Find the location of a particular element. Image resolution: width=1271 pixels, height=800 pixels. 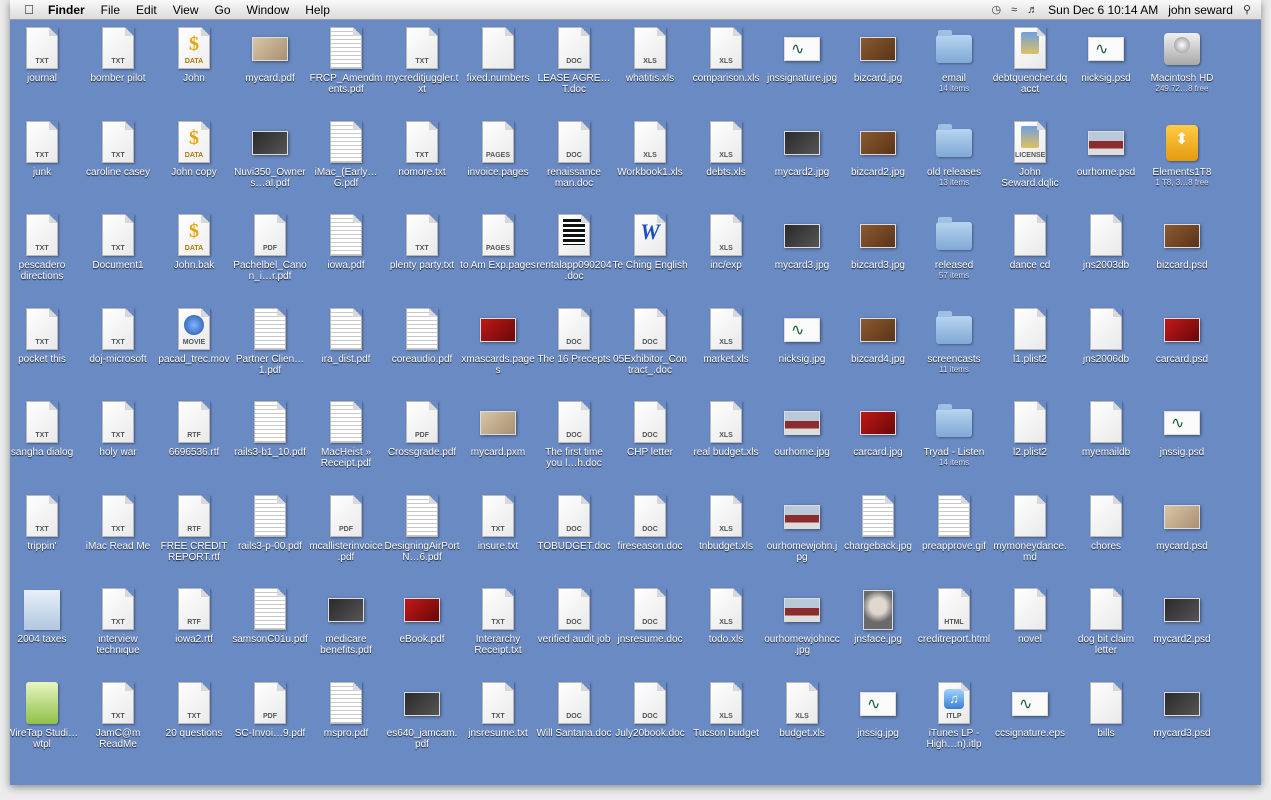

desktop-item: DOC The 16 Precepts is located at coordinates (574, 334).